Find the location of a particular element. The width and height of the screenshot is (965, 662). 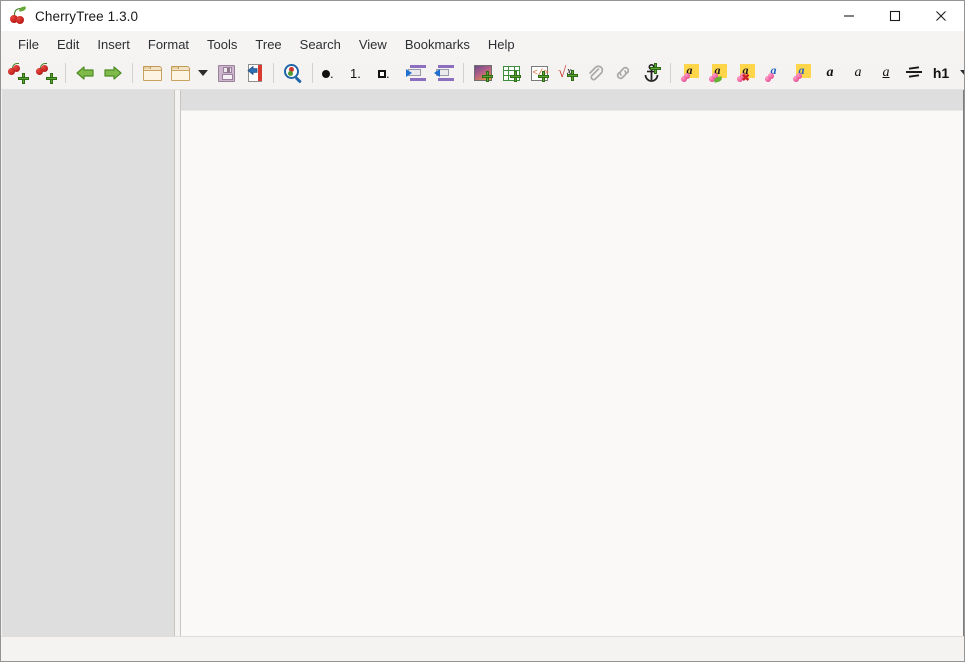

increase-indent-icon is located at coordinates (416, 73).